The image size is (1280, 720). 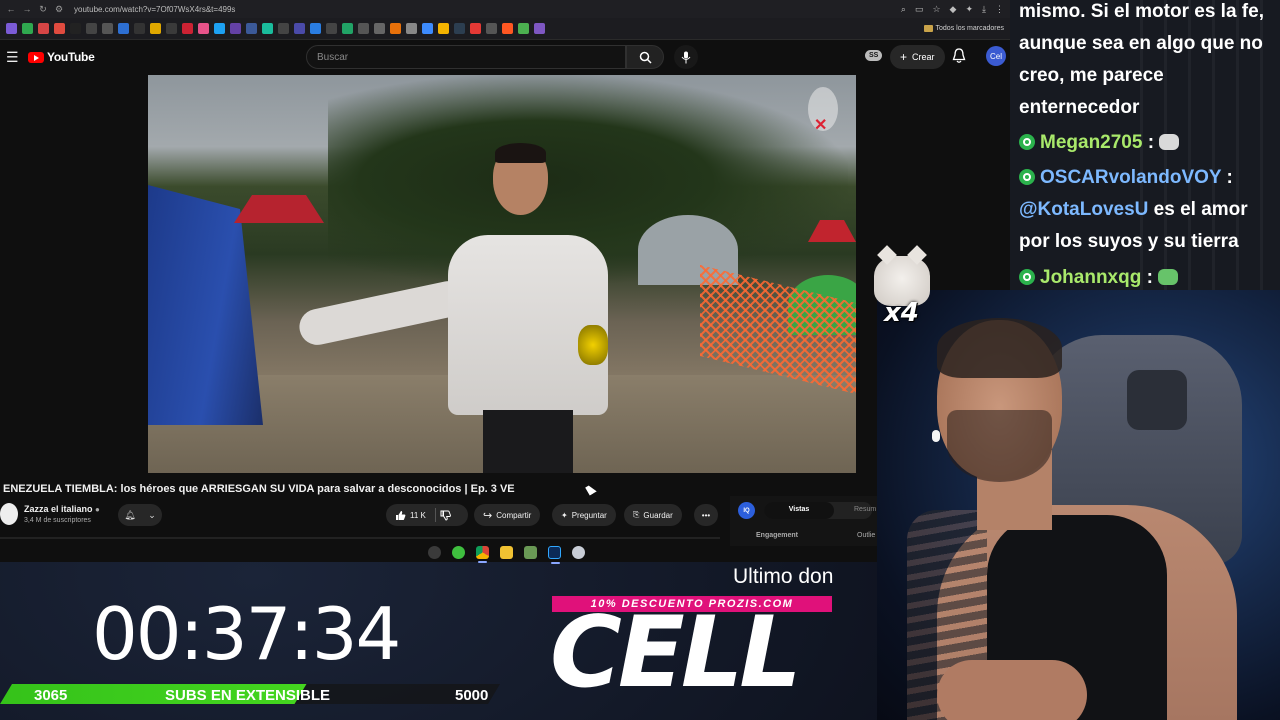 I want to click on channel-name: Zazza el italiano ●, so click(x=62, y=509).